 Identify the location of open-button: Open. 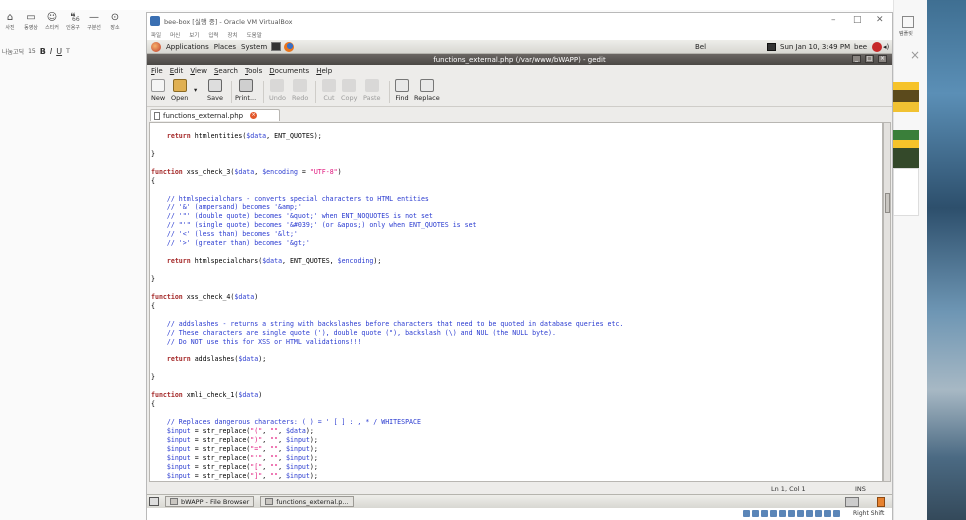
(179, 90).